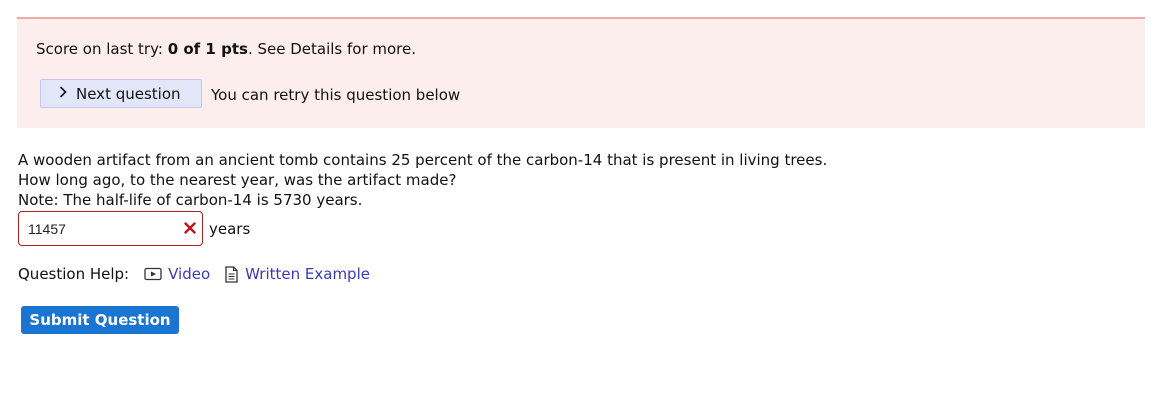 This screenshot has width=1159, height=418. Describe the element at coordinates (63, 93) in the screenshot. I see `chevron-right-icon` at that location.